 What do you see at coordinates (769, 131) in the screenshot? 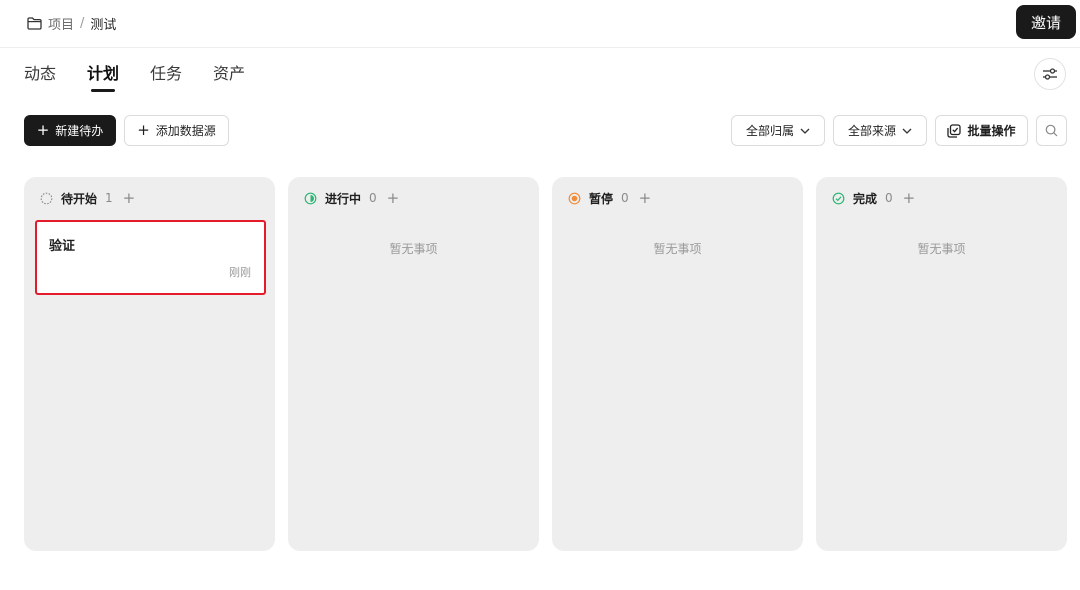
I see `owner-filter-label: 全部归属` at bounding box center [769, 131].